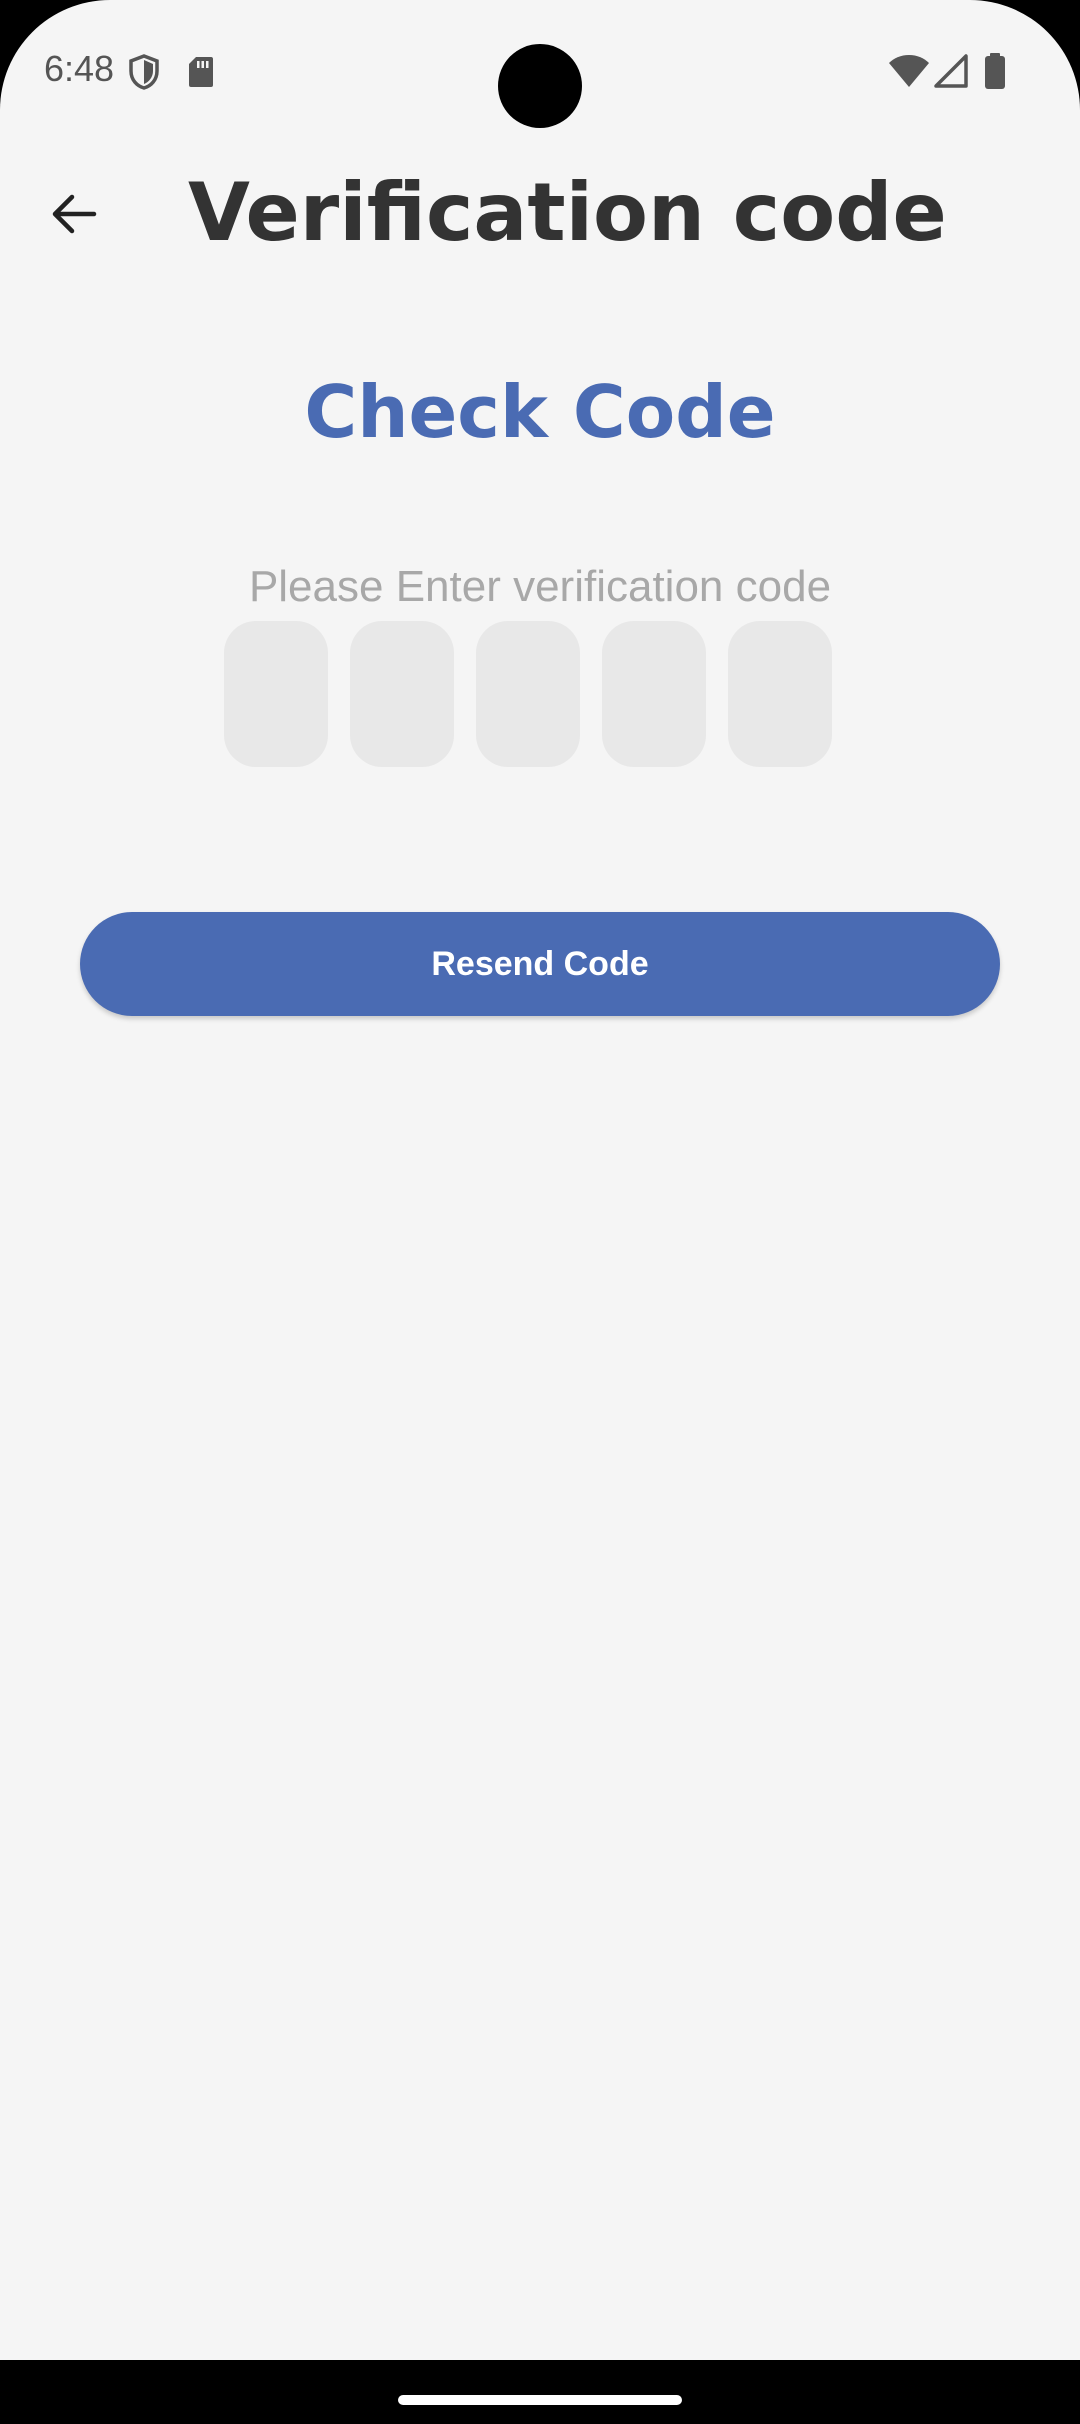 The height and width of the screenshot is (2424, 1080). Describe the element at coordinates (951, 73) in the screenshot. I see `cell-signal-icon` at that location.